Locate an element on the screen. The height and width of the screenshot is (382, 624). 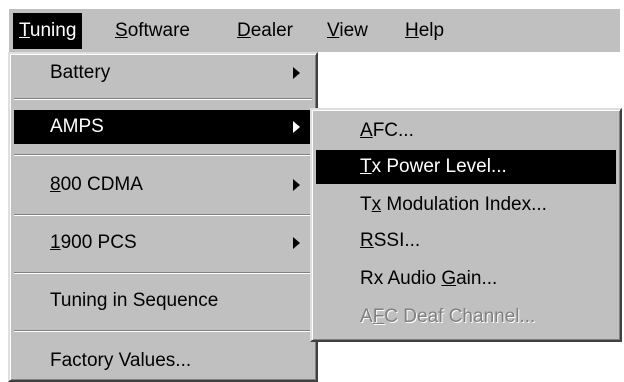
menu-bar: Tuning Software Dealer View Help is located at coordinates (314, 30).